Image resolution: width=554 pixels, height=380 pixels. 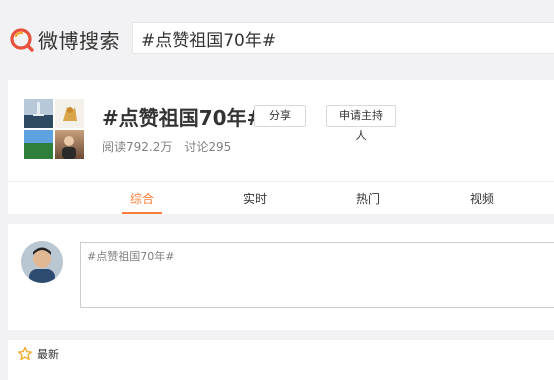 I want to click on active-tab-indicator, so click(x=142, y=213).